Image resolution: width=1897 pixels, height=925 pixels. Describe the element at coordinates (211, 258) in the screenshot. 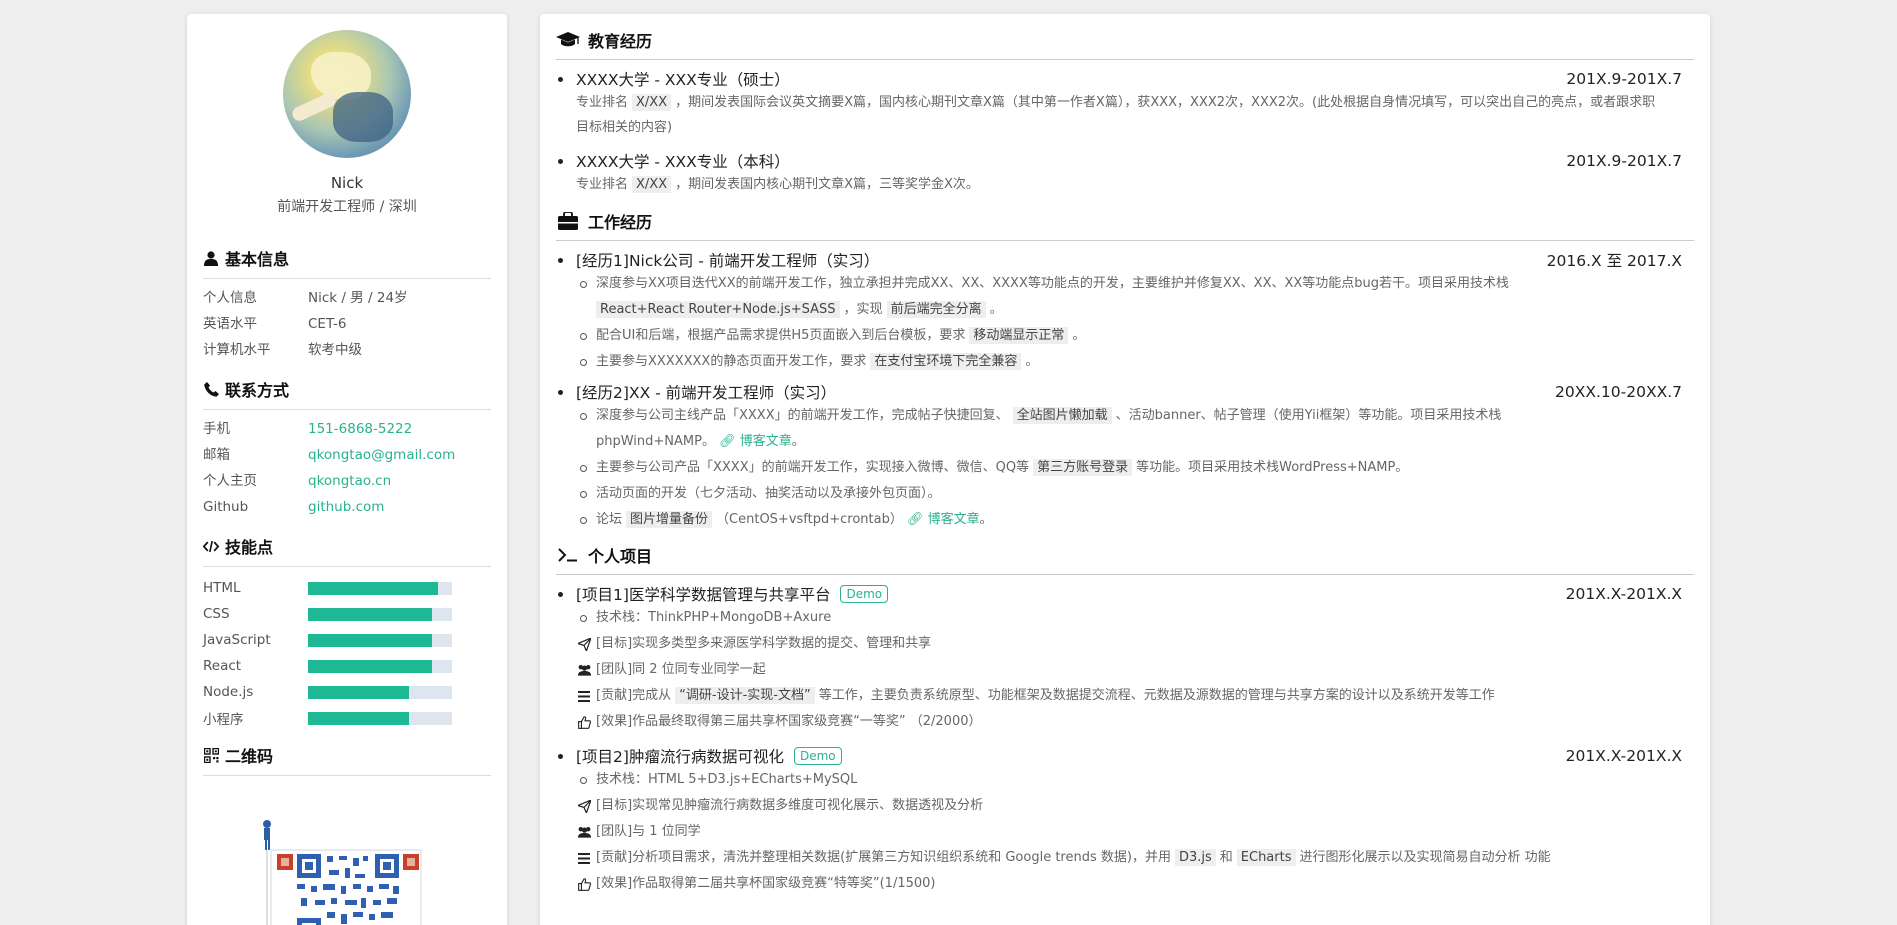

I see `user-icon` at that location.